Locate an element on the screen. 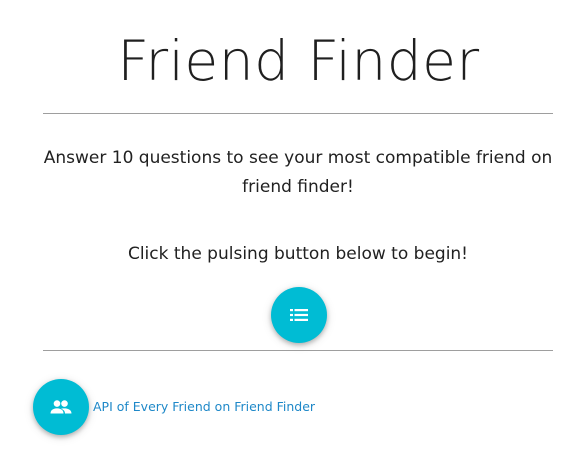 The image size is (580, 455). start-survey-button is located at coordinates (299, 315).